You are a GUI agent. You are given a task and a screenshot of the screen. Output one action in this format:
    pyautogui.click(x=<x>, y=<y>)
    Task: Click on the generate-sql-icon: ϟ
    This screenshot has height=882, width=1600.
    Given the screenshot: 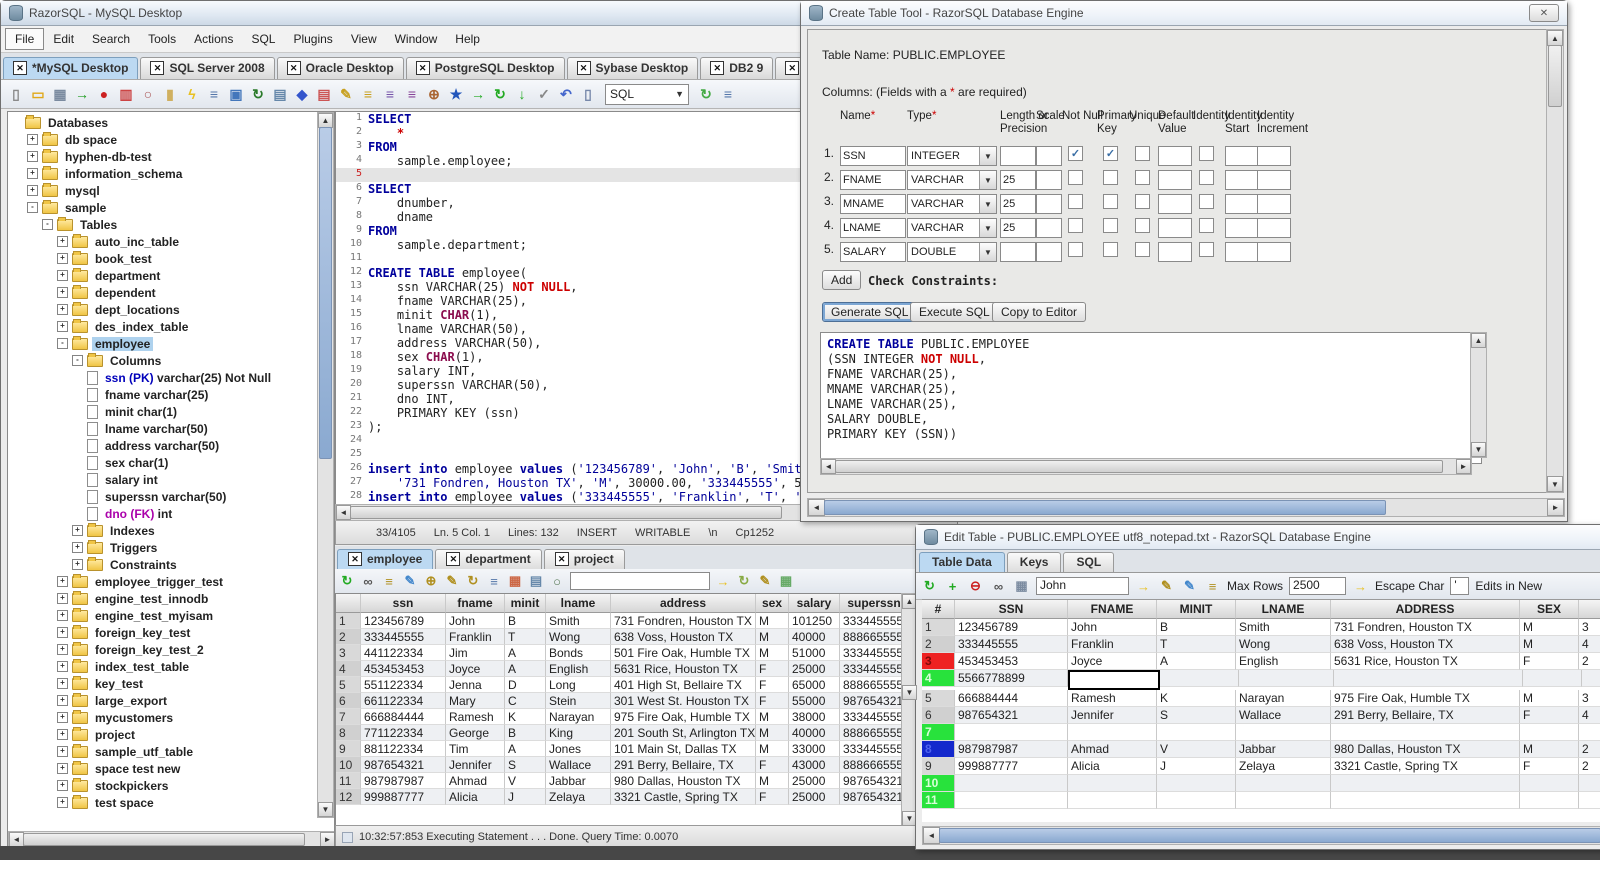 What is the action you would take?
    pyautogui.click(x=192, y=94)
    